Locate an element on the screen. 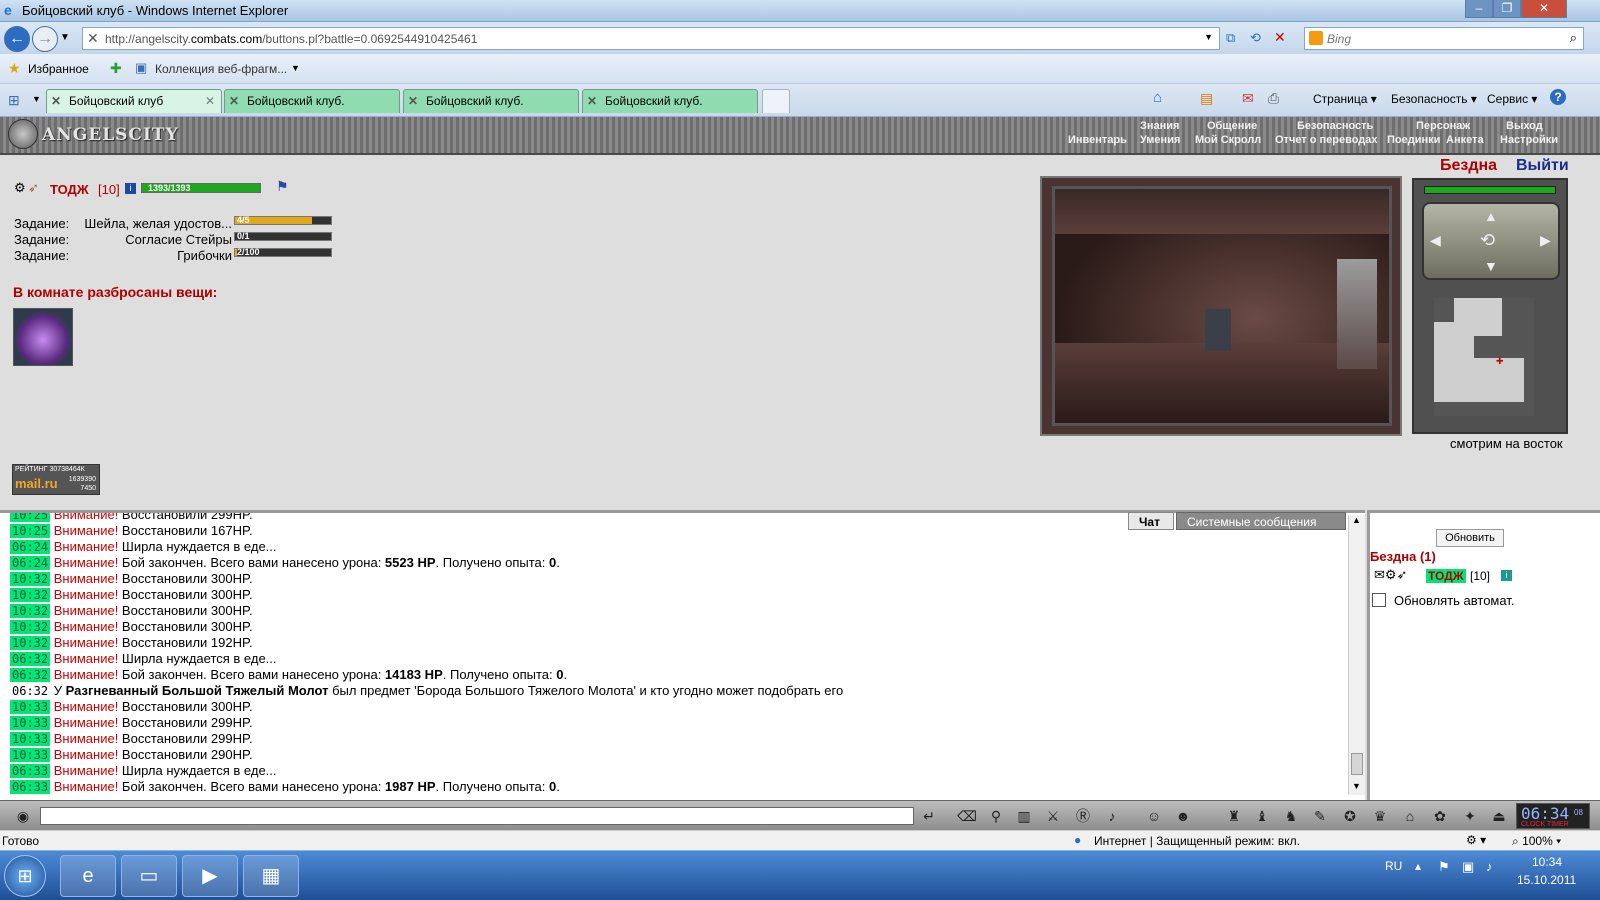 This screenshot has width=1600, height=900. refresh-button: Обновить is located at coordinates (1470, 538).